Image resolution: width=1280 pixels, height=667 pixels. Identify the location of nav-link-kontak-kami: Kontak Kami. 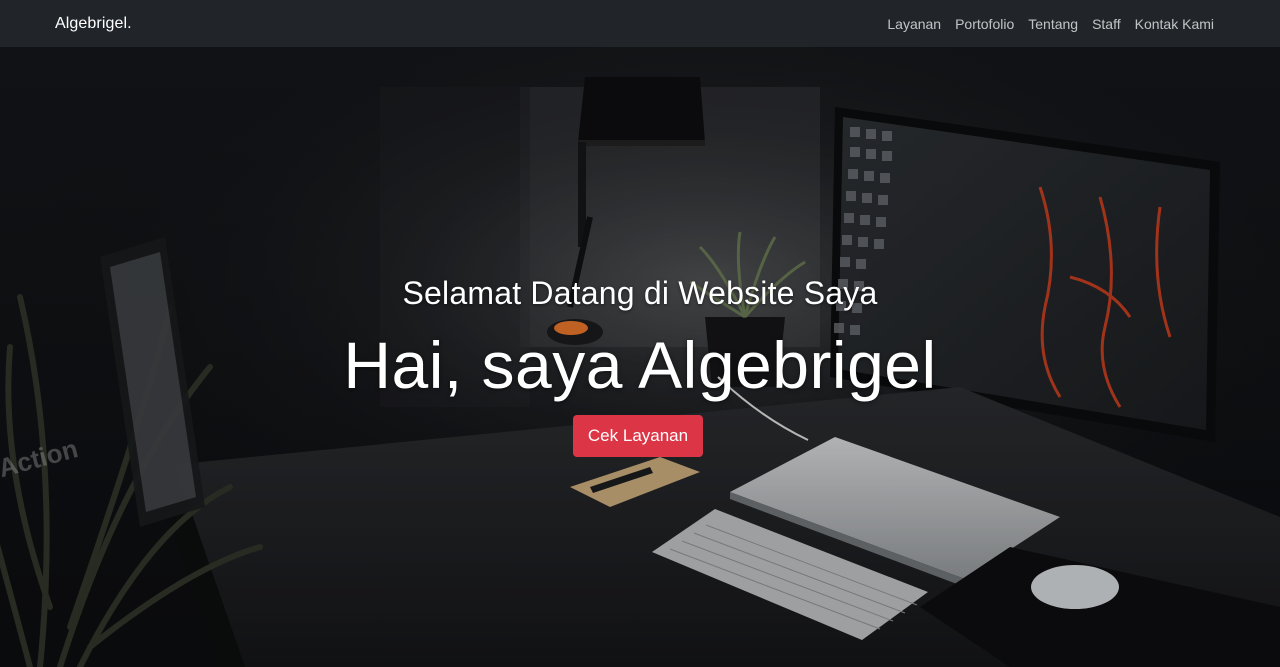
(1174, 24).